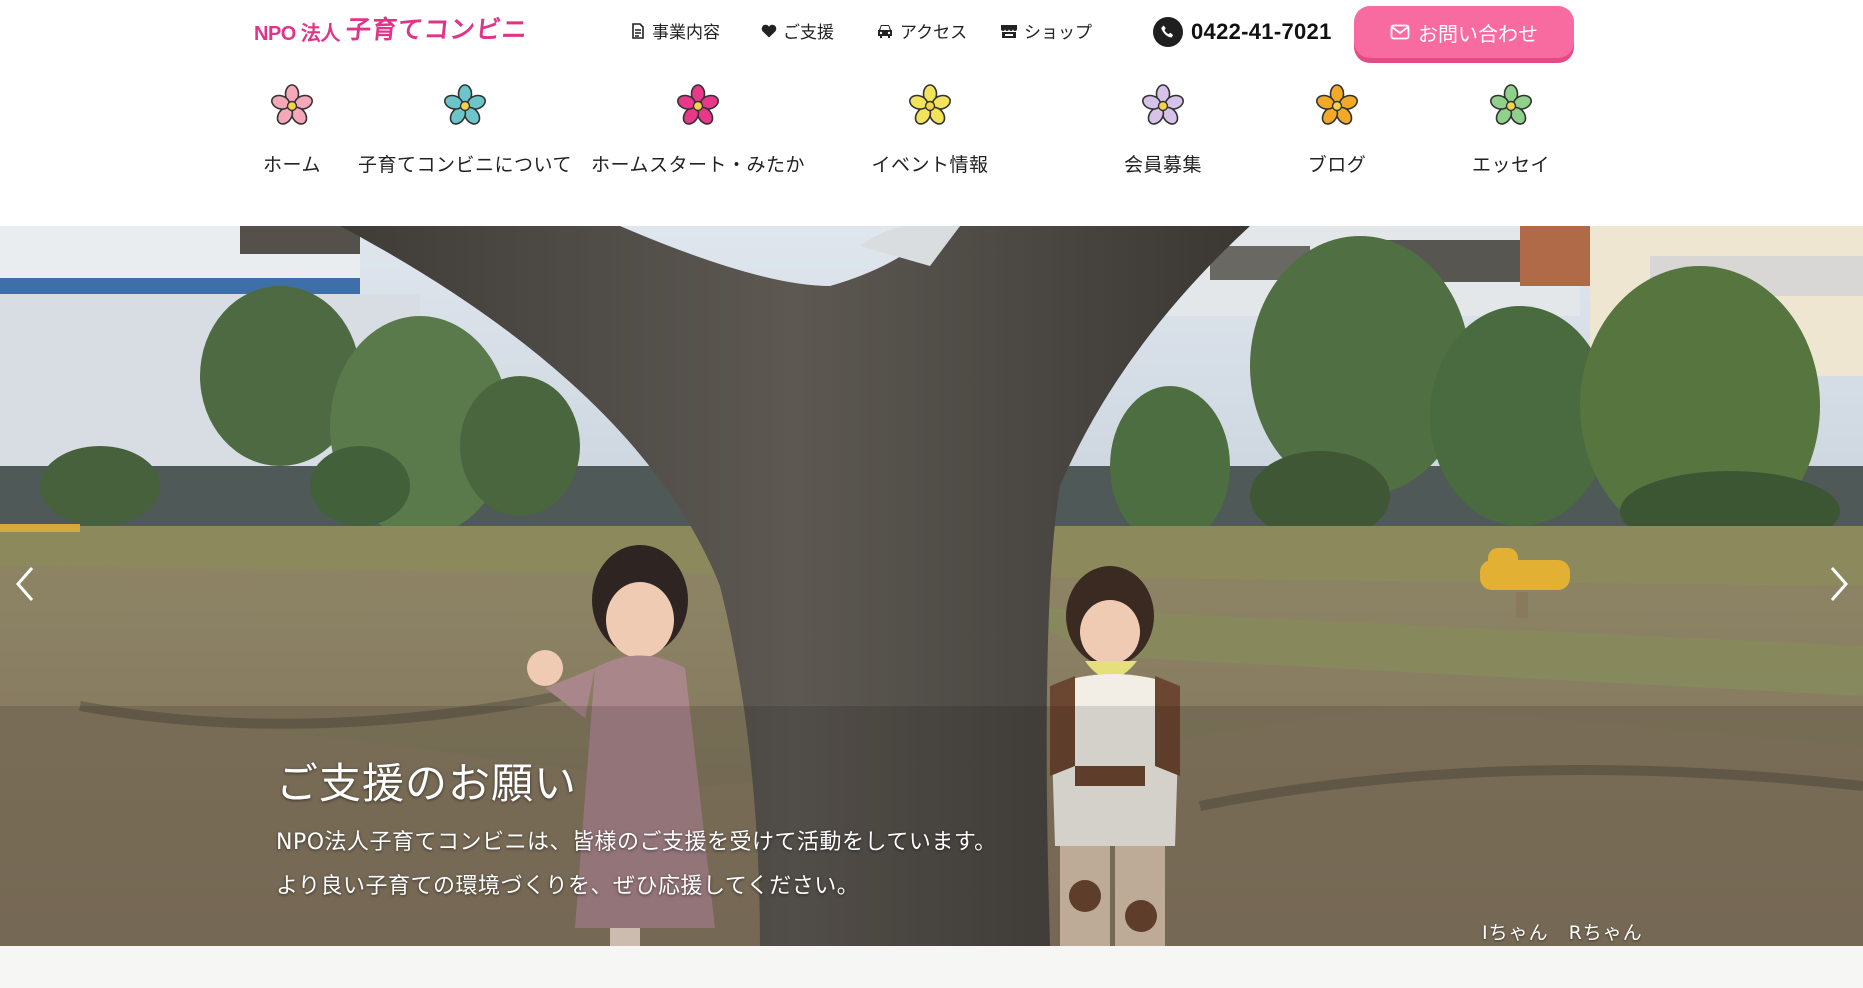 Image resolution: width=1863 pixels, height=988 pixels. What do you see at coordinates (769, 30) in the screenshot?
I see `heart-icon` at bounding box center [769, 30].